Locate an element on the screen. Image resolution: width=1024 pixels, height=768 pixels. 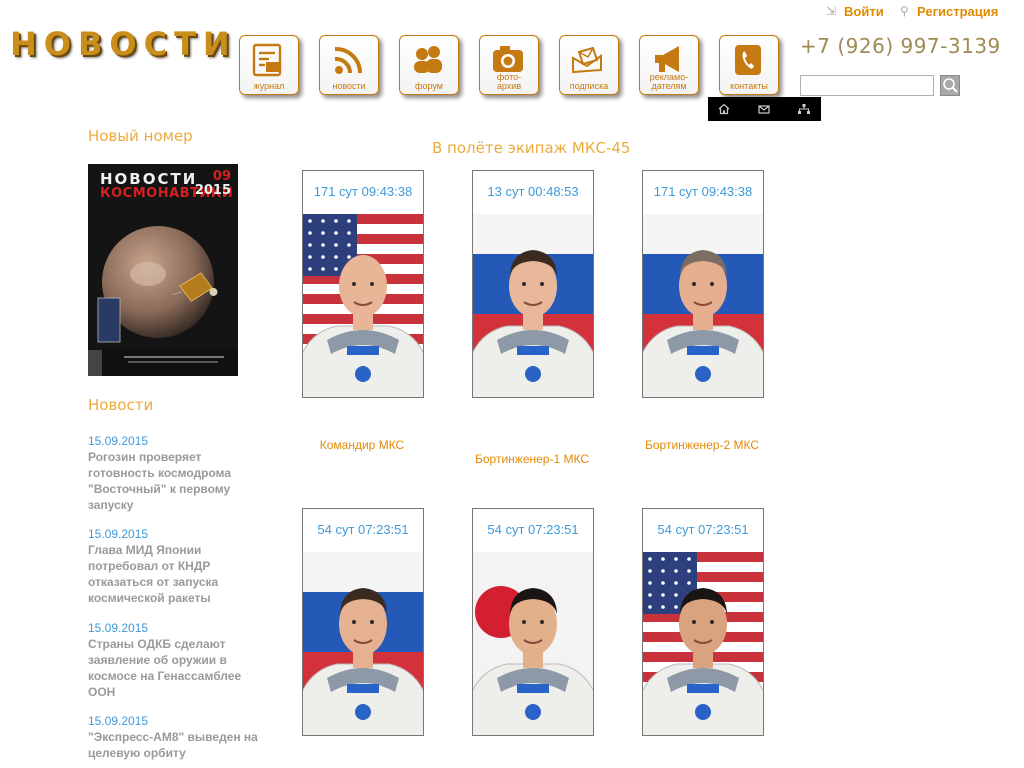
crew-card: 13 сут 00:48:53 is located at coordinates (533, 284).